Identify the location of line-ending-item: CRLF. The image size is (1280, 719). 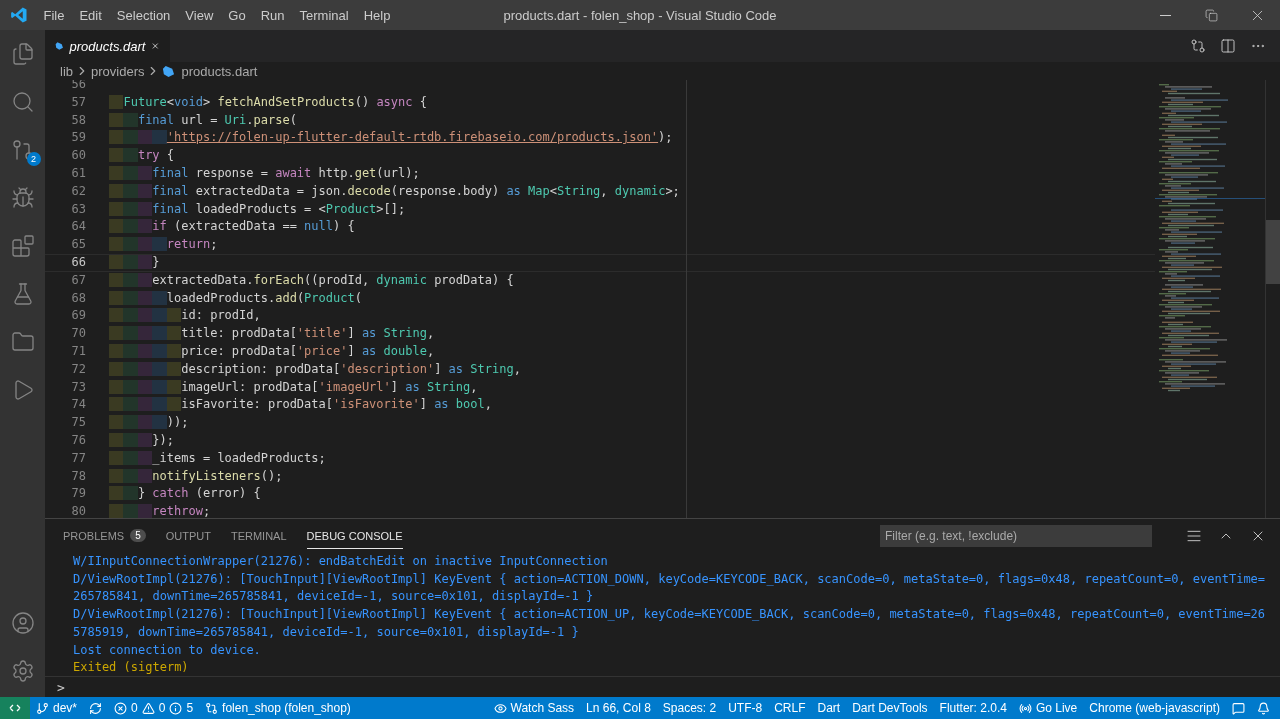
(790, 708).